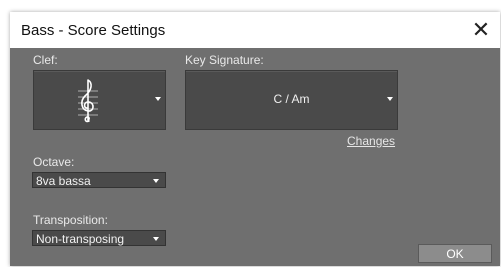 This screenshot has height=267, width=501. I want to click on clef-label: Clef:, so click(45, 60).